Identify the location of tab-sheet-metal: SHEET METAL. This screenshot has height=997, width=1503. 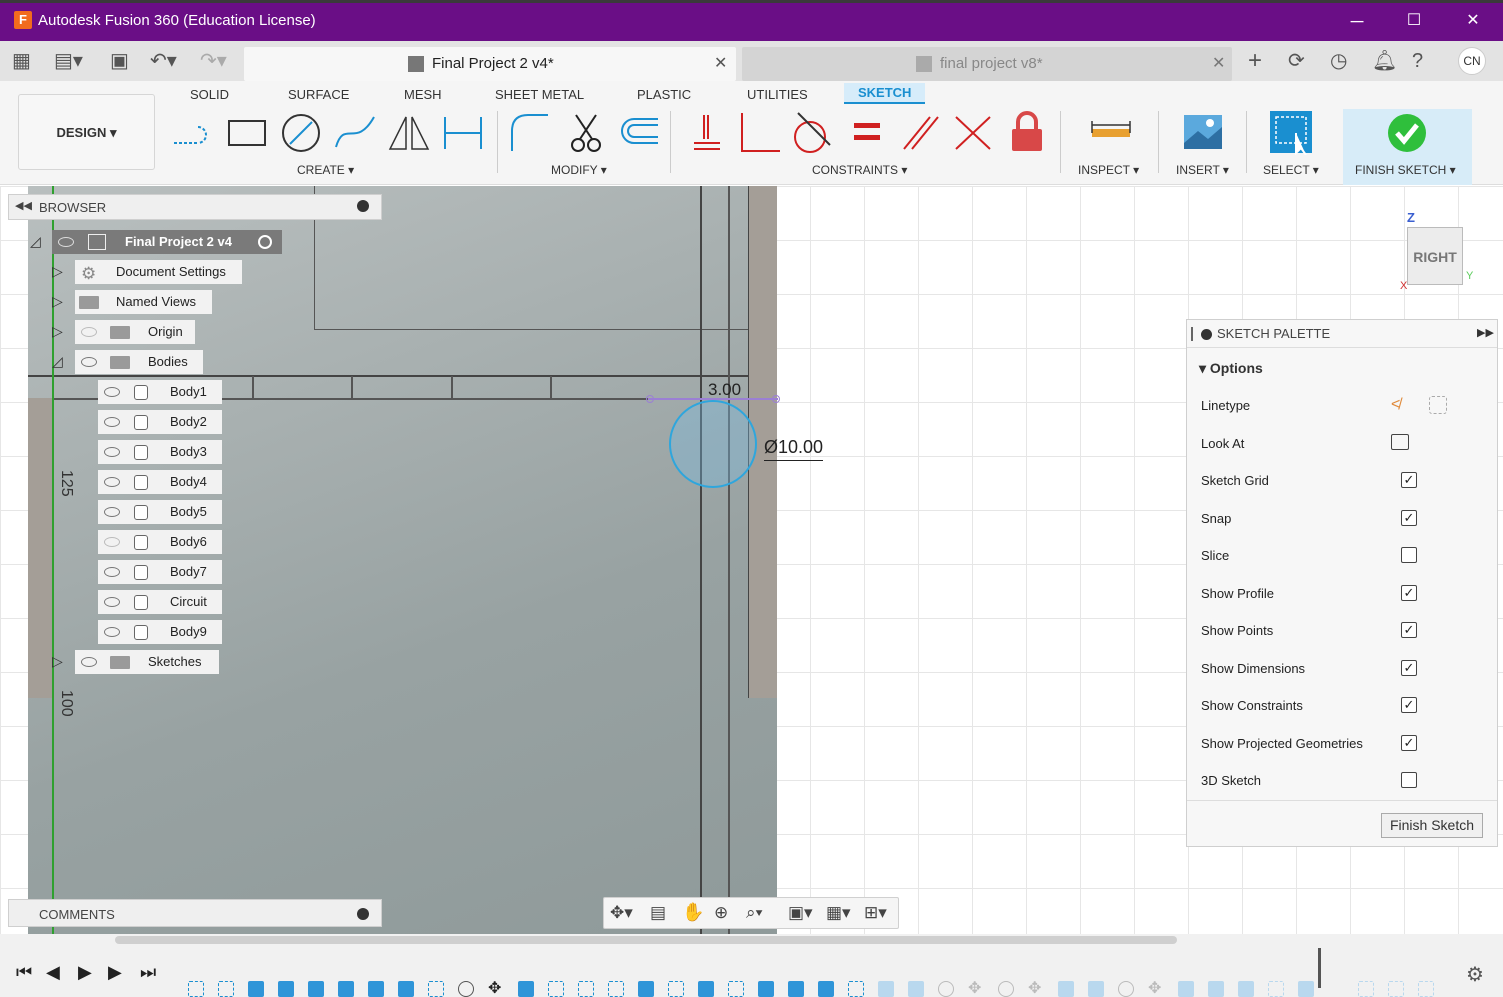
(539, 94).